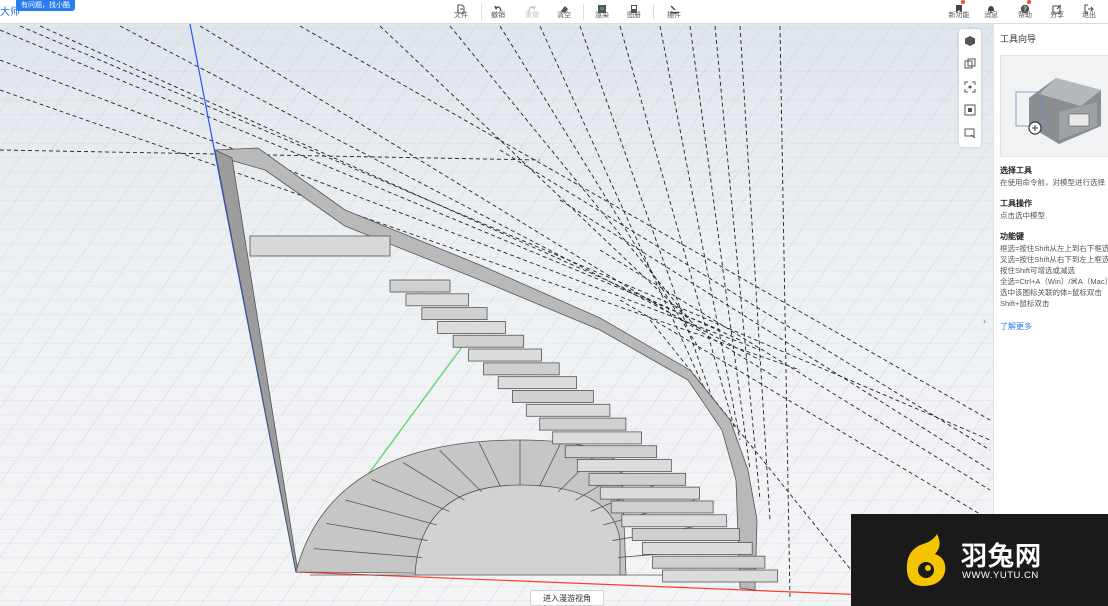  I want to click on fit-view-icon, so click(970, 86).